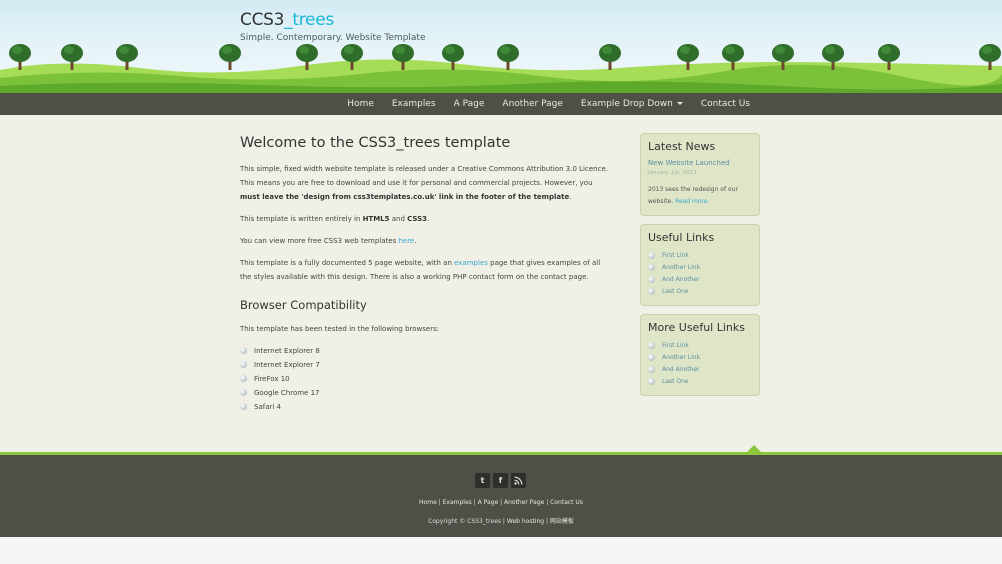 This screenshot has height=564, width=1002. I want to click on page-title: Welcome to the CSS3_trees template, so click(375, 143).